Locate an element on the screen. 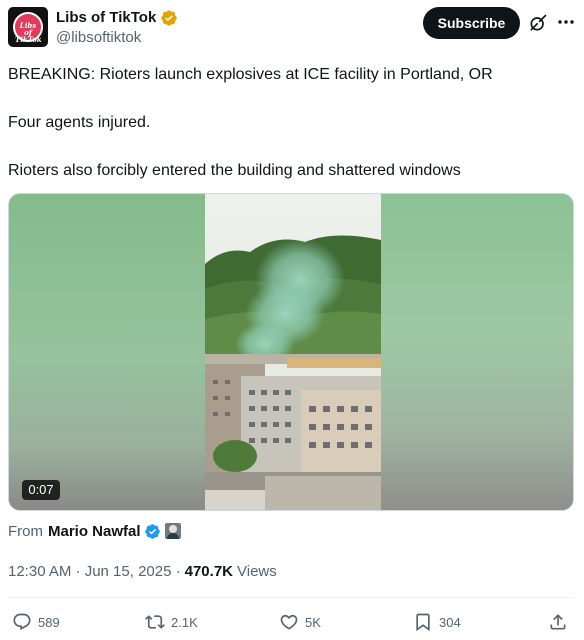 The width and height of the screenshot is (584, 640). avatar-logo: Libs of TikTok is located at coordinates (28, 27).